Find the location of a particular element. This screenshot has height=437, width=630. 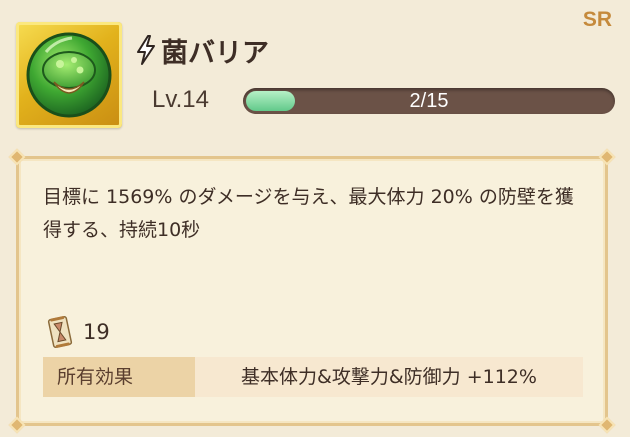

rarity-badge: SR is located at coordinates (597, 19).